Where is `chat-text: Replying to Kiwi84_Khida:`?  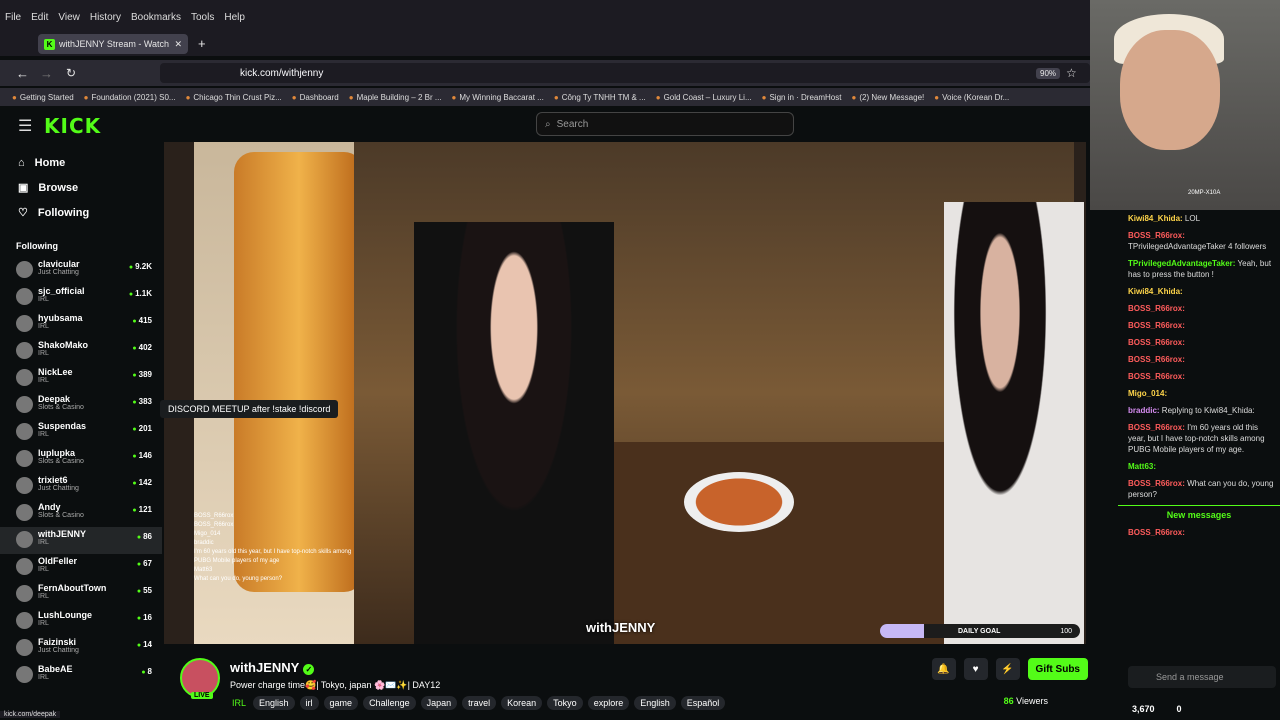 chat-text: Replying to Kiwi84_Khida: is located at coordinates (1207, 410).